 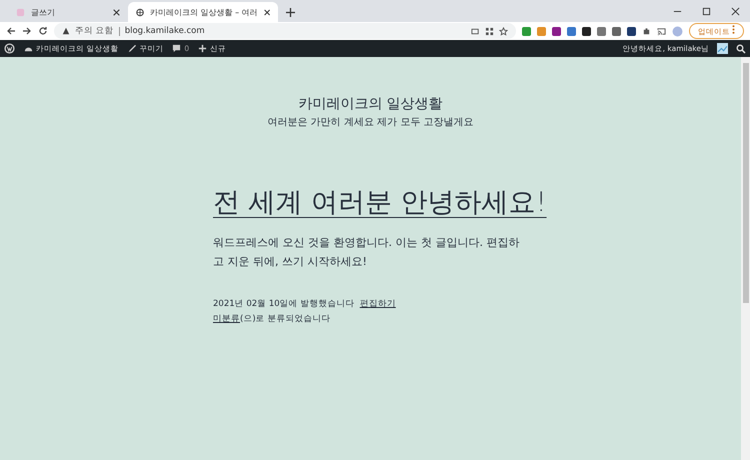 I want to click on edit-link: 편집하기, so click(x=378, y=304).